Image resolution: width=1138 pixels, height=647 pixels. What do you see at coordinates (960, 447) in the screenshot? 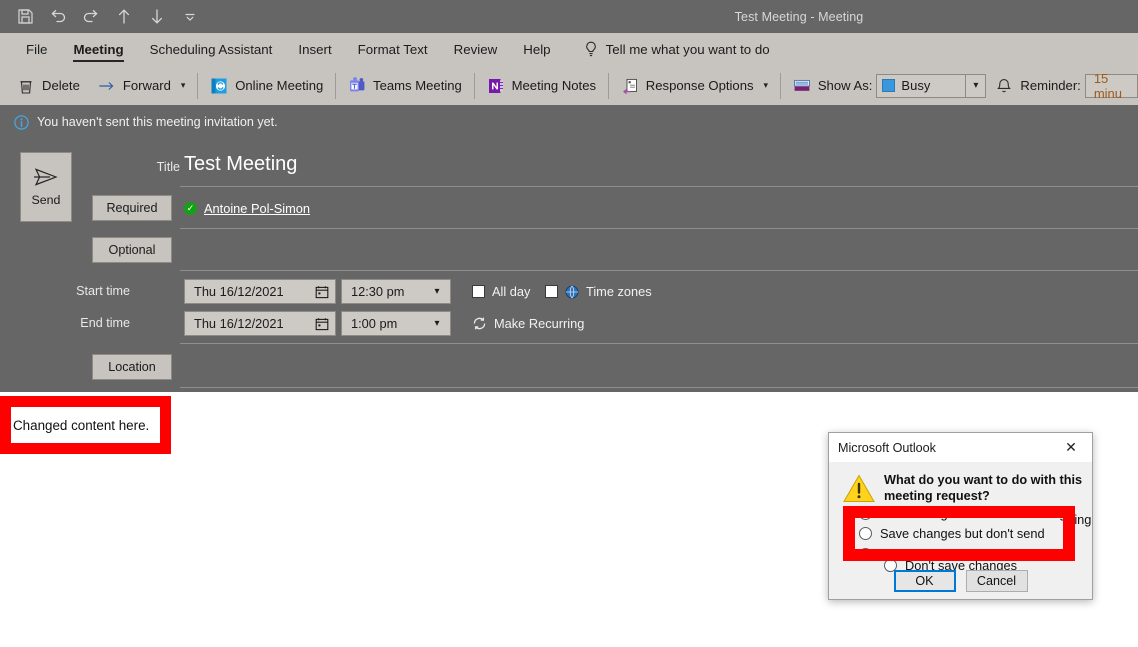
I see `dialog-title-bar: Microsoft Outlook ✕` at bounding box center [960, 447].